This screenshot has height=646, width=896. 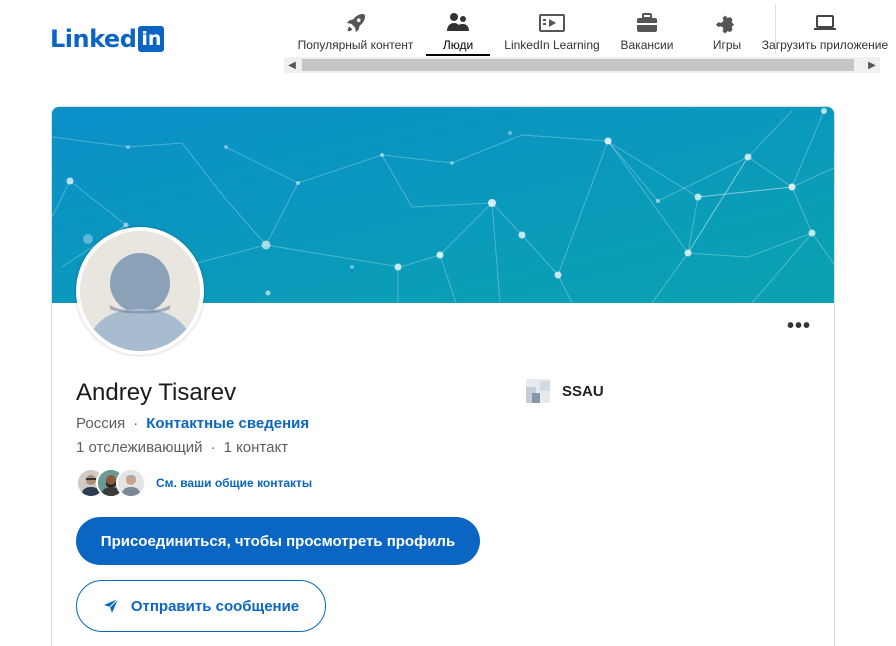 I want to click on nav-item-games: Игры, so click(x=727, y=28).